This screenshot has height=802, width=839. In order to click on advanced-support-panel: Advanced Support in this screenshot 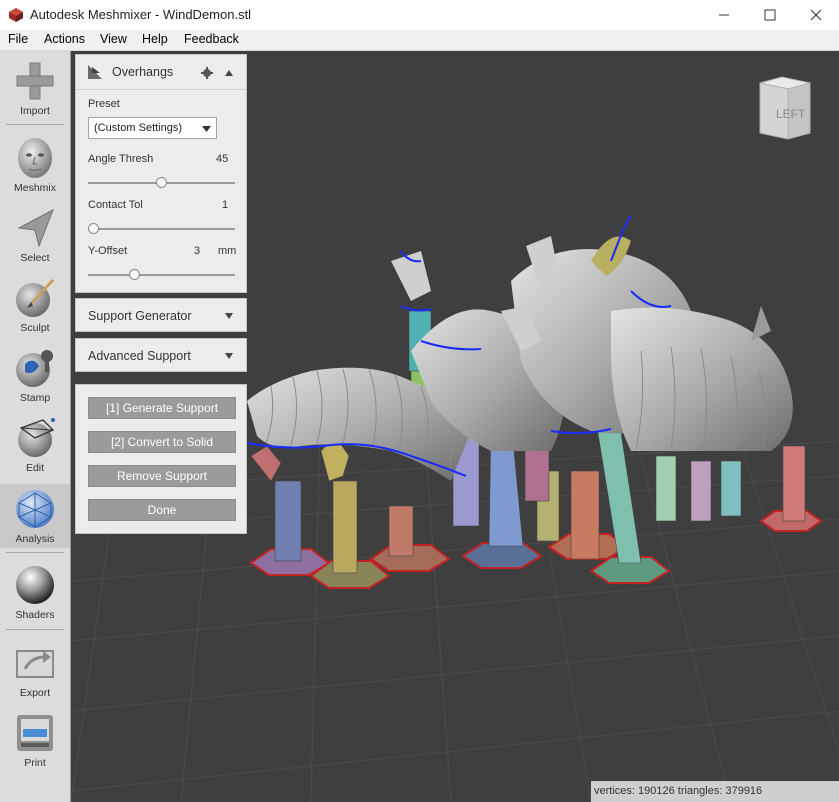, I will do `click(161, 355)`.